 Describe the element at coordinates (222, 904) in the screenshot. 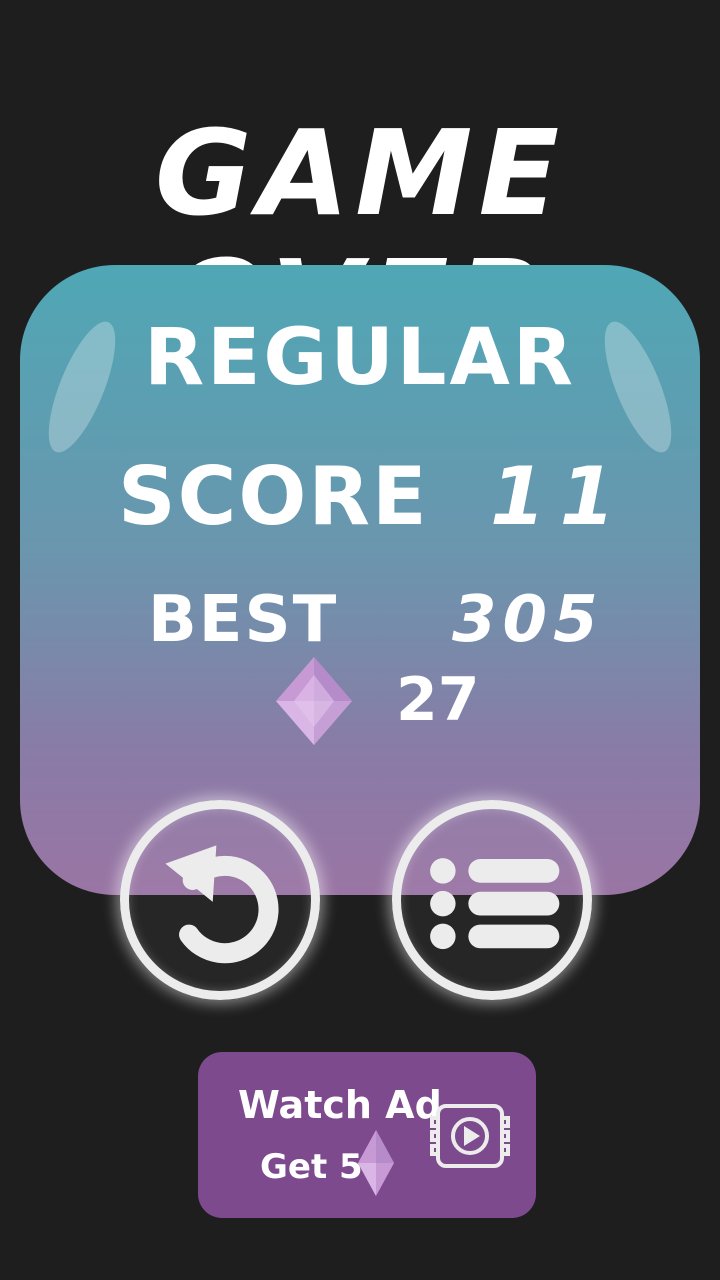

I see `restart-icon` at that location.